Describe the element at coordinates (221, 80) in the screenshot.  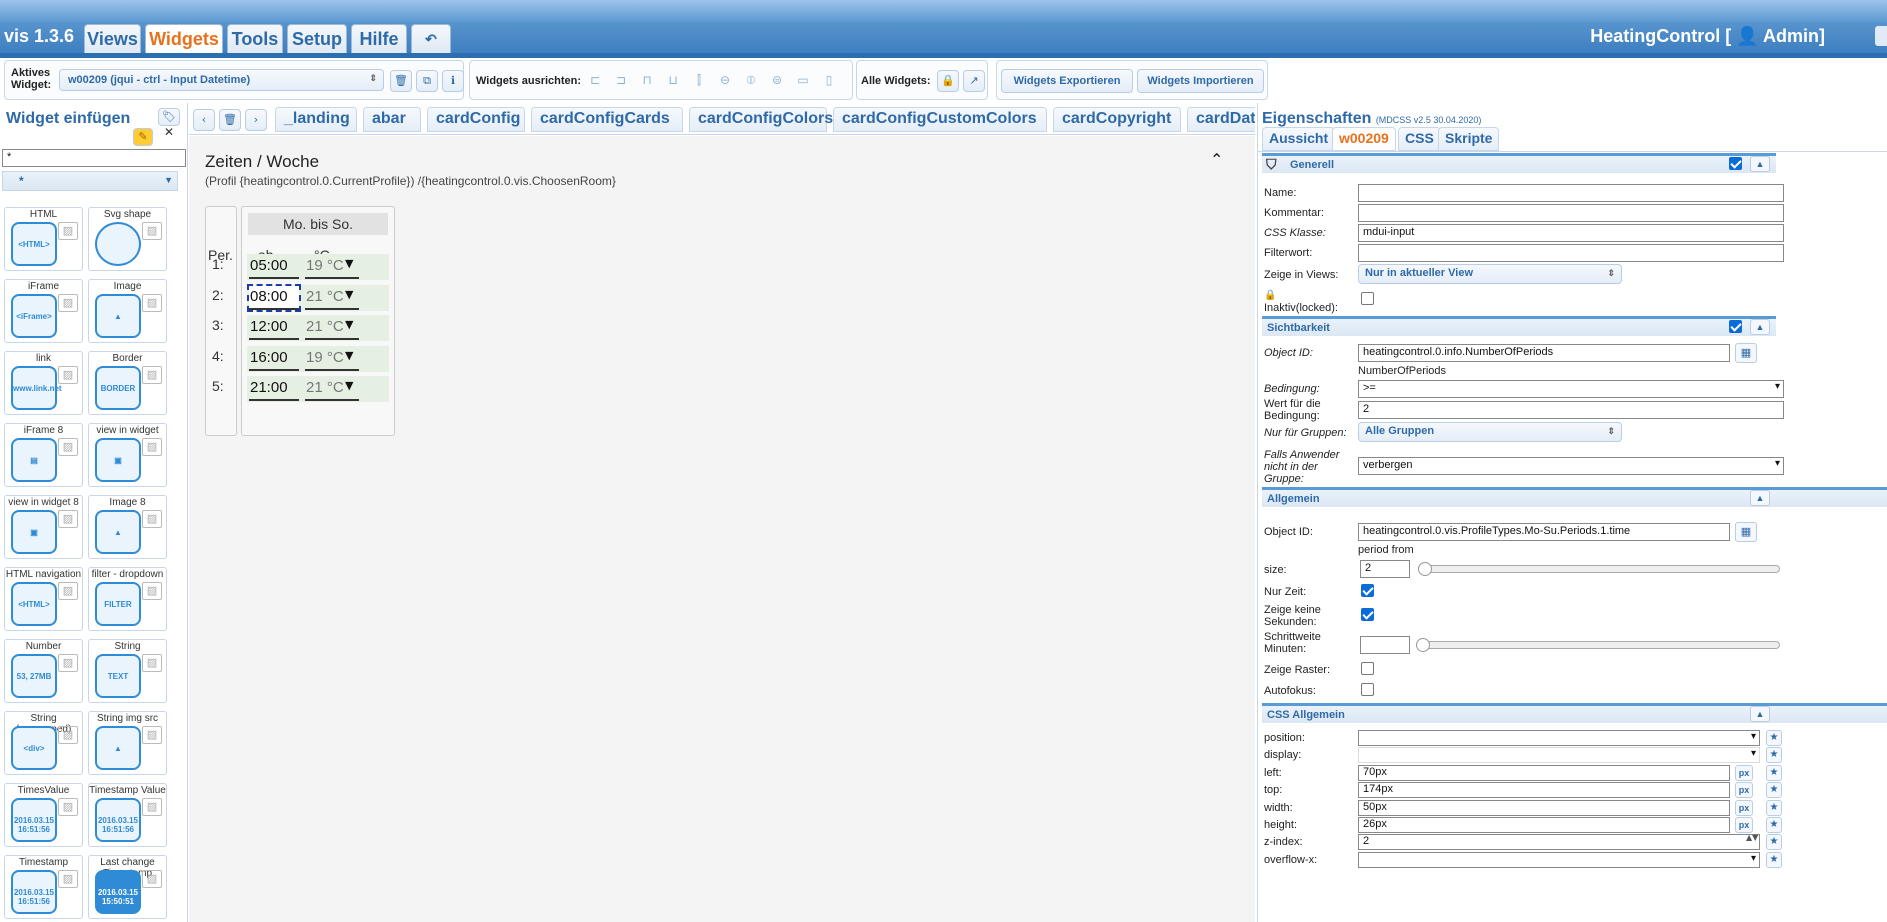
I see `active-widget-select: w00209 (jqui - ctrl - Input Datetime) ⇕` at that location.